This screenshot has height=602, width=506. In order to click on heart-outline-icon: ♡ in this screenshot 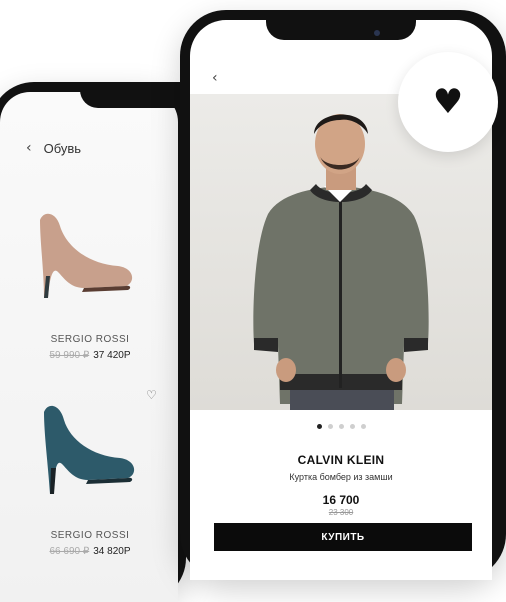, I will do `click(151, 395)`.